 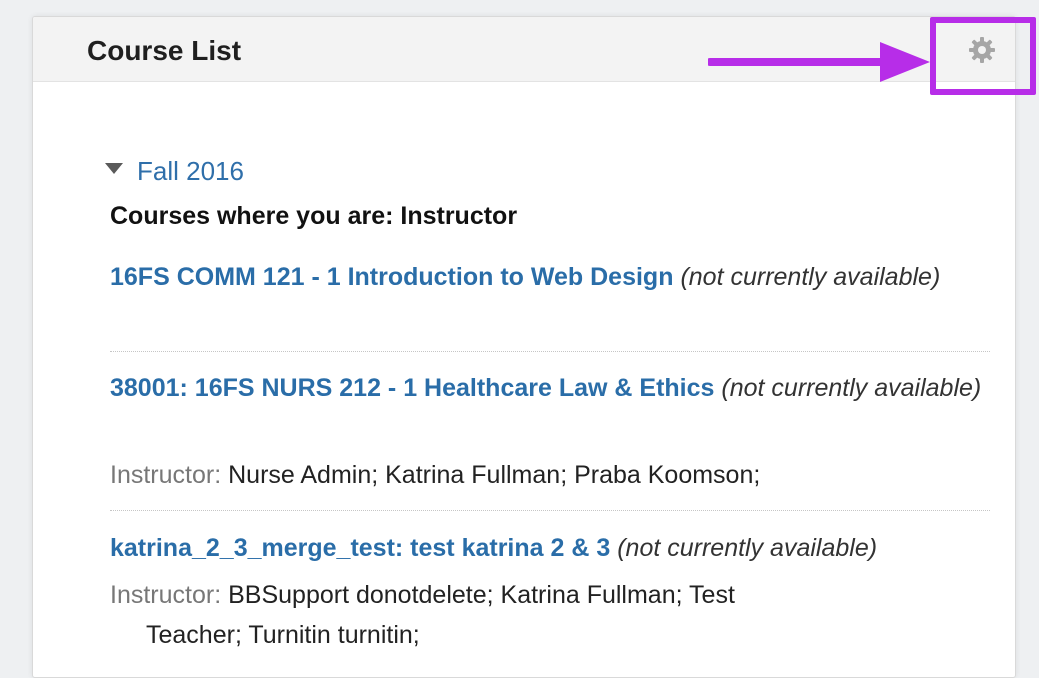 I want to click on role-heading: Courses where you are: Instructor, so click(x=314, y=216).